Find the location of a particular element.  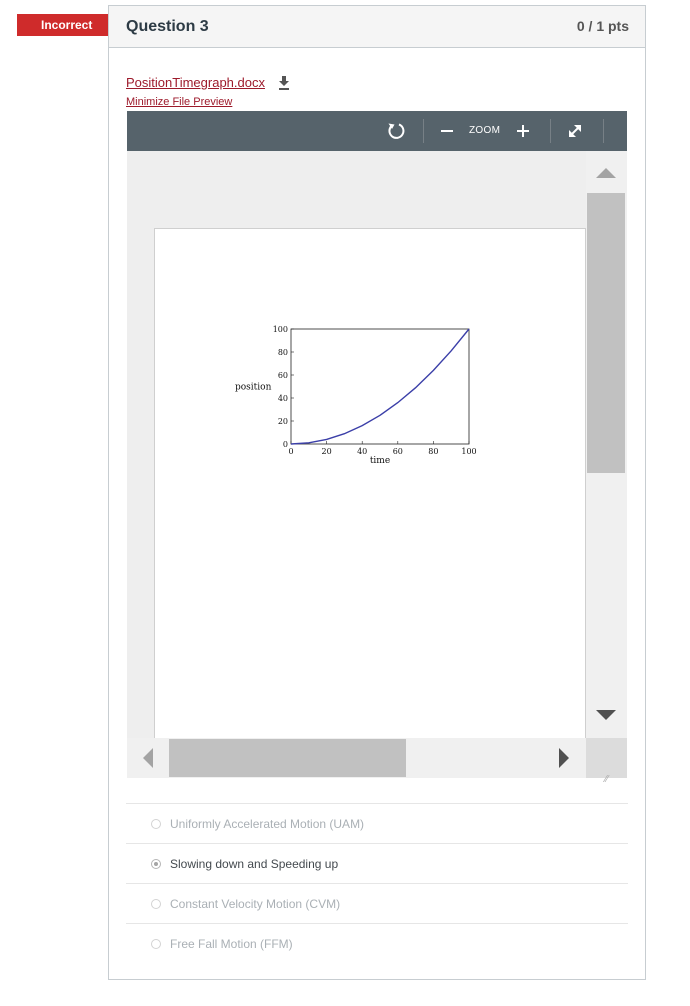

fullscreen-icon is located at coordinates (575, 131).